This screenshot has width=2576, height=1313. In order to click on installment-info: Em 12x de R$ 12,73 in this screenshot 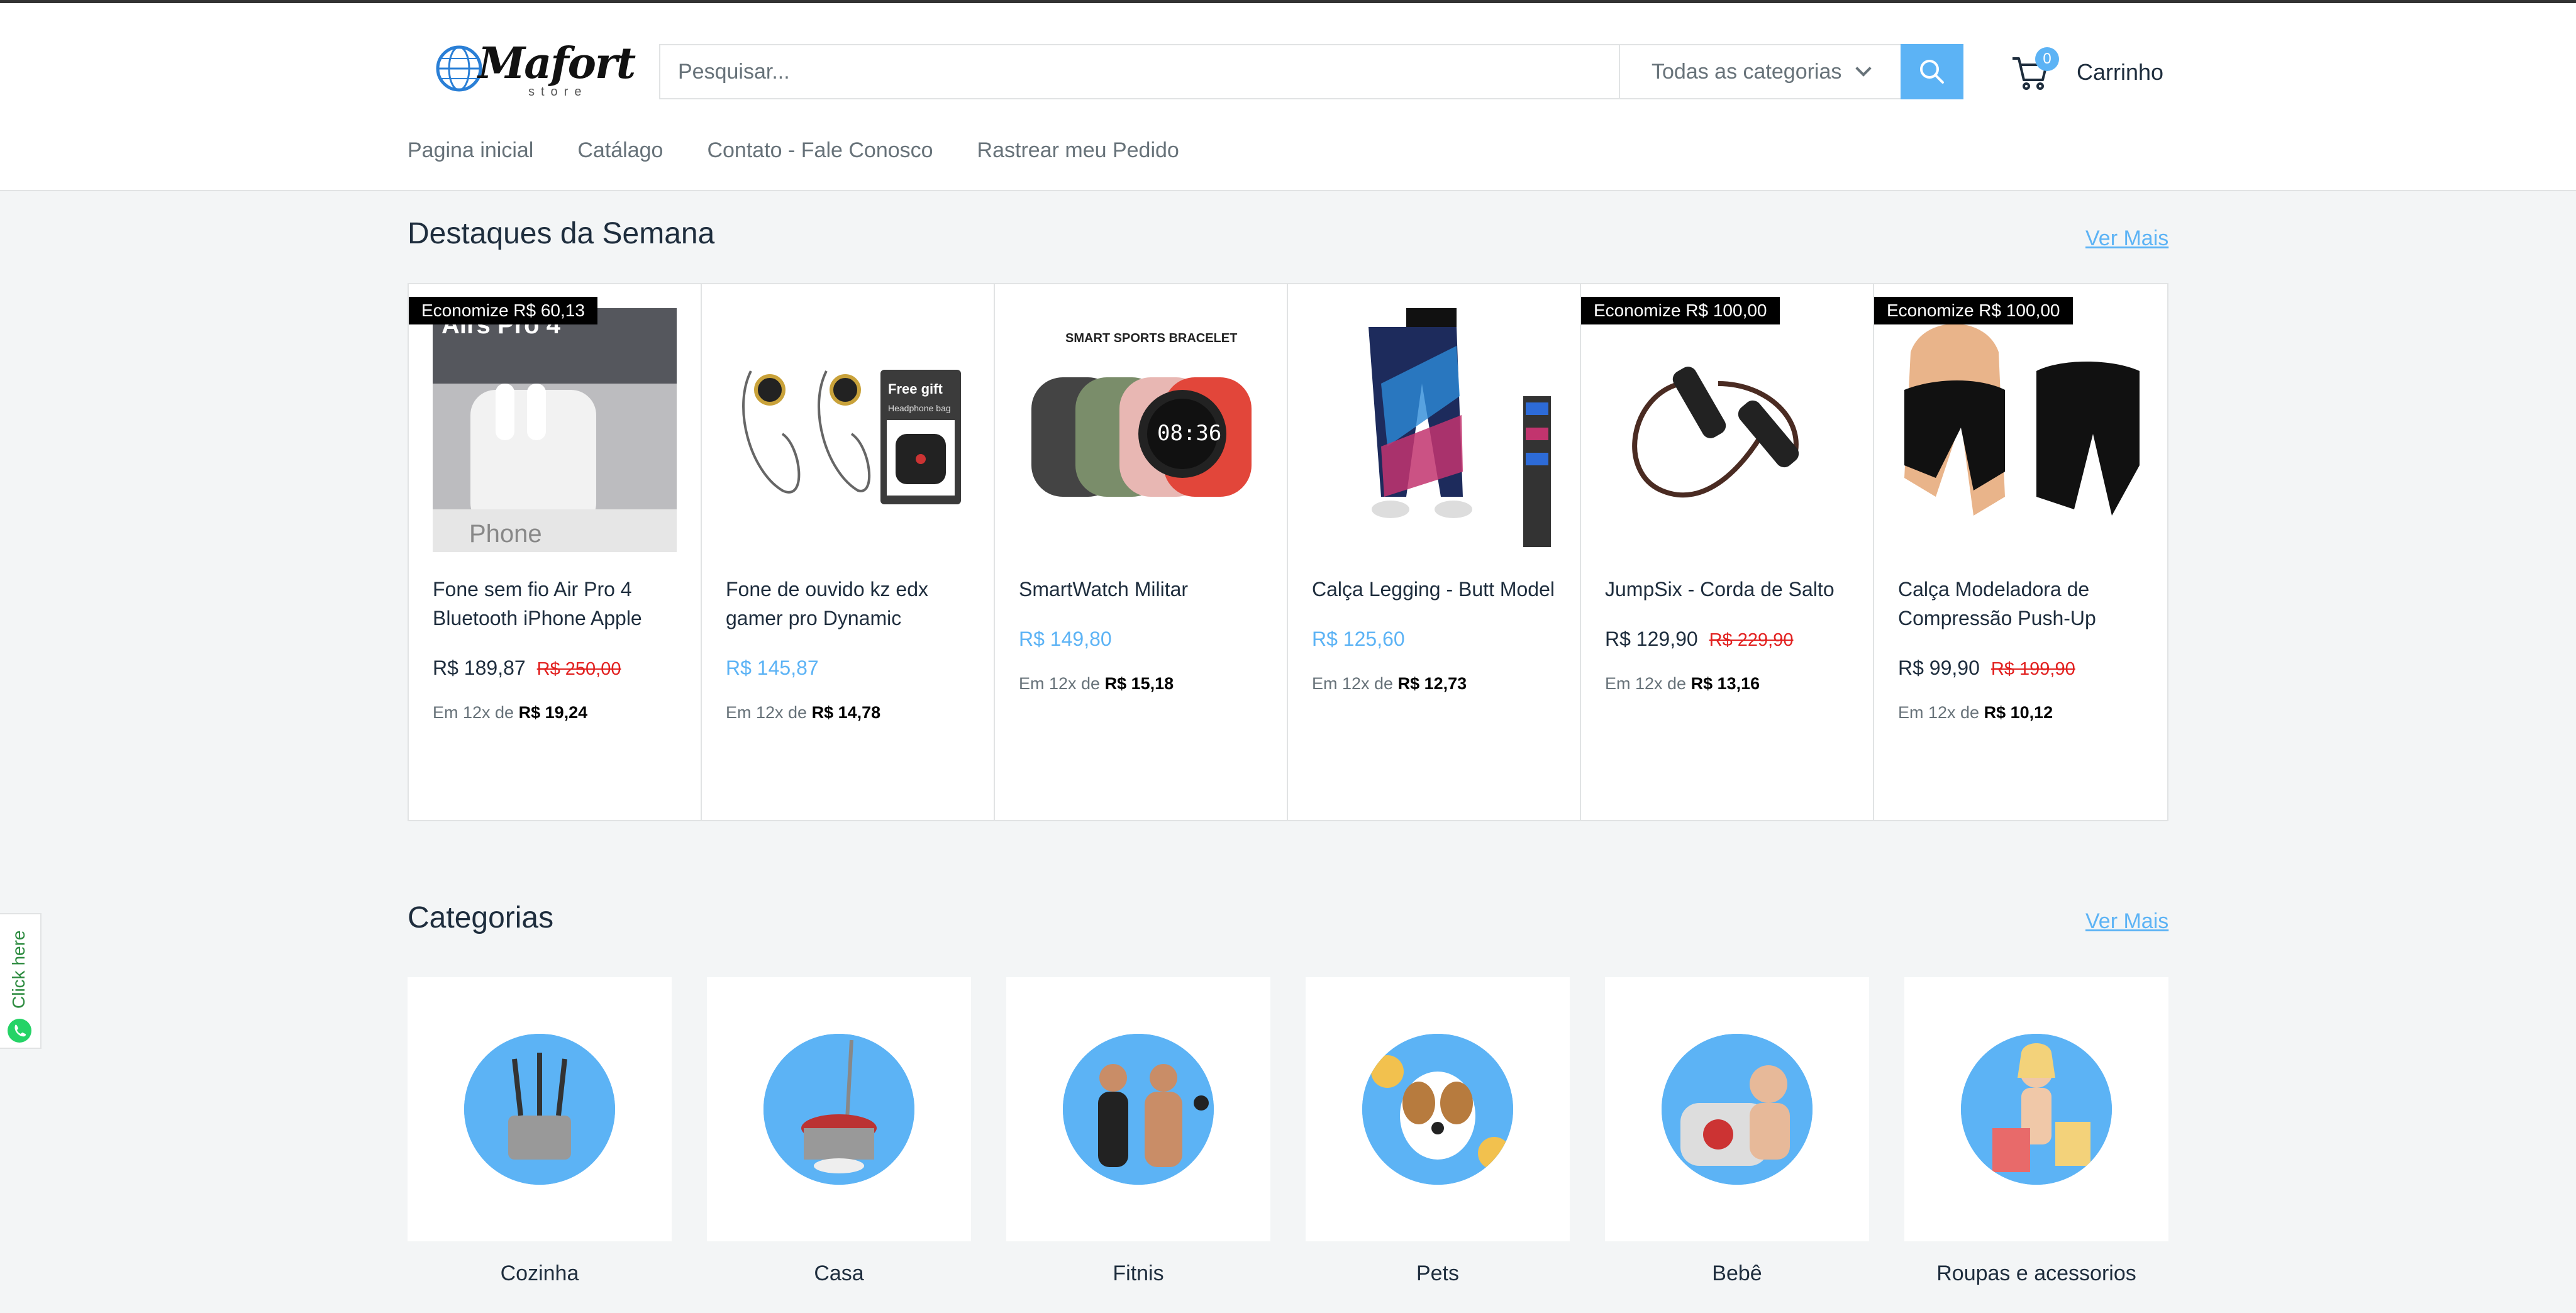, I will do `click(1389, 684)`.